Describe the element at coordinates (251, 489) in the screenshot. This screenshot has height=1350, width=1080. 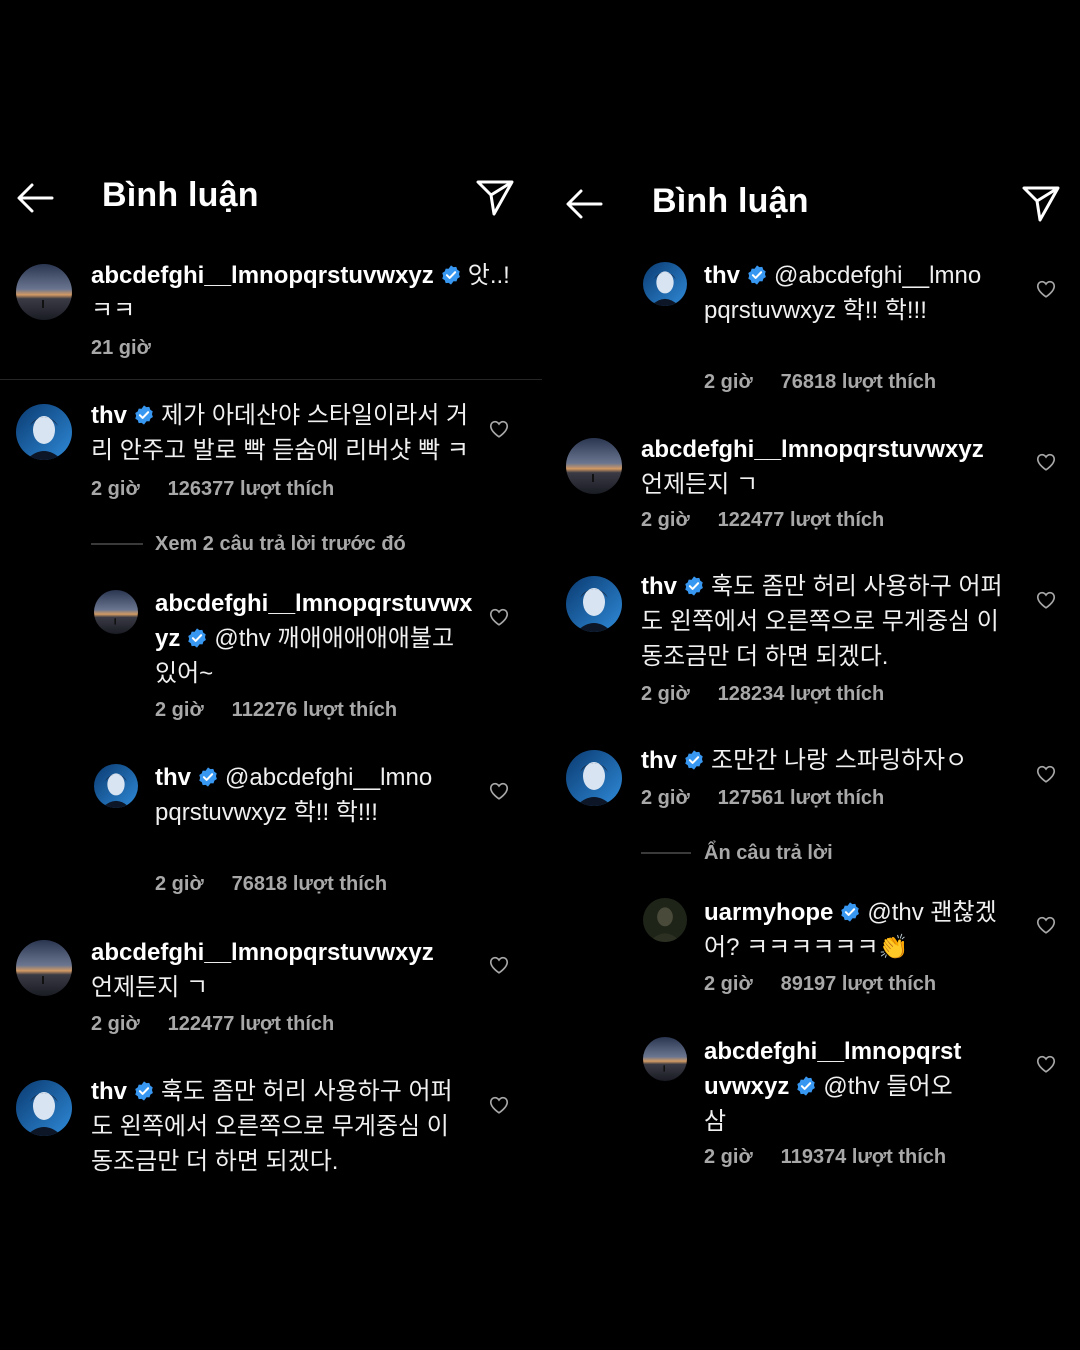
I see `like-count: 126377 lượt thích` at that location.